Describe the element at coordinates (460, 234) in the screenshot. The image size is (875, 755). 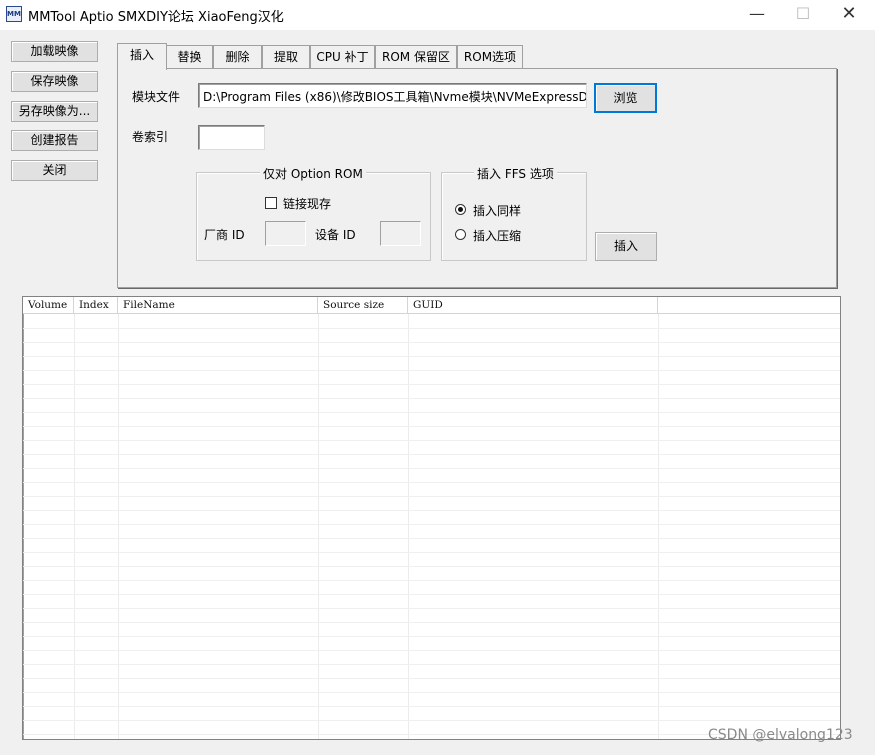
I see `insert-compressed-radio` at that location.